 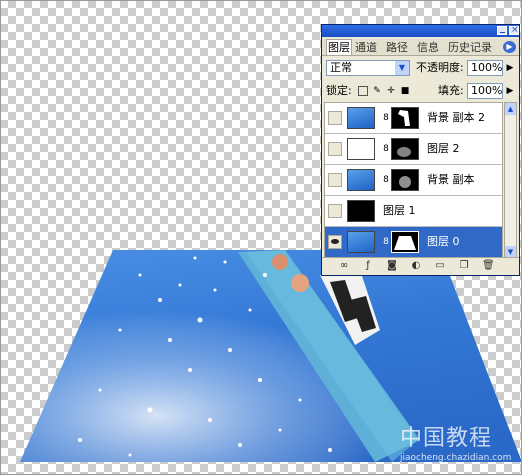 What do you see at coordinates (443, 242) in the screenshot?
I see `layer-name: 图层 0` at bounding box center [443, 242].